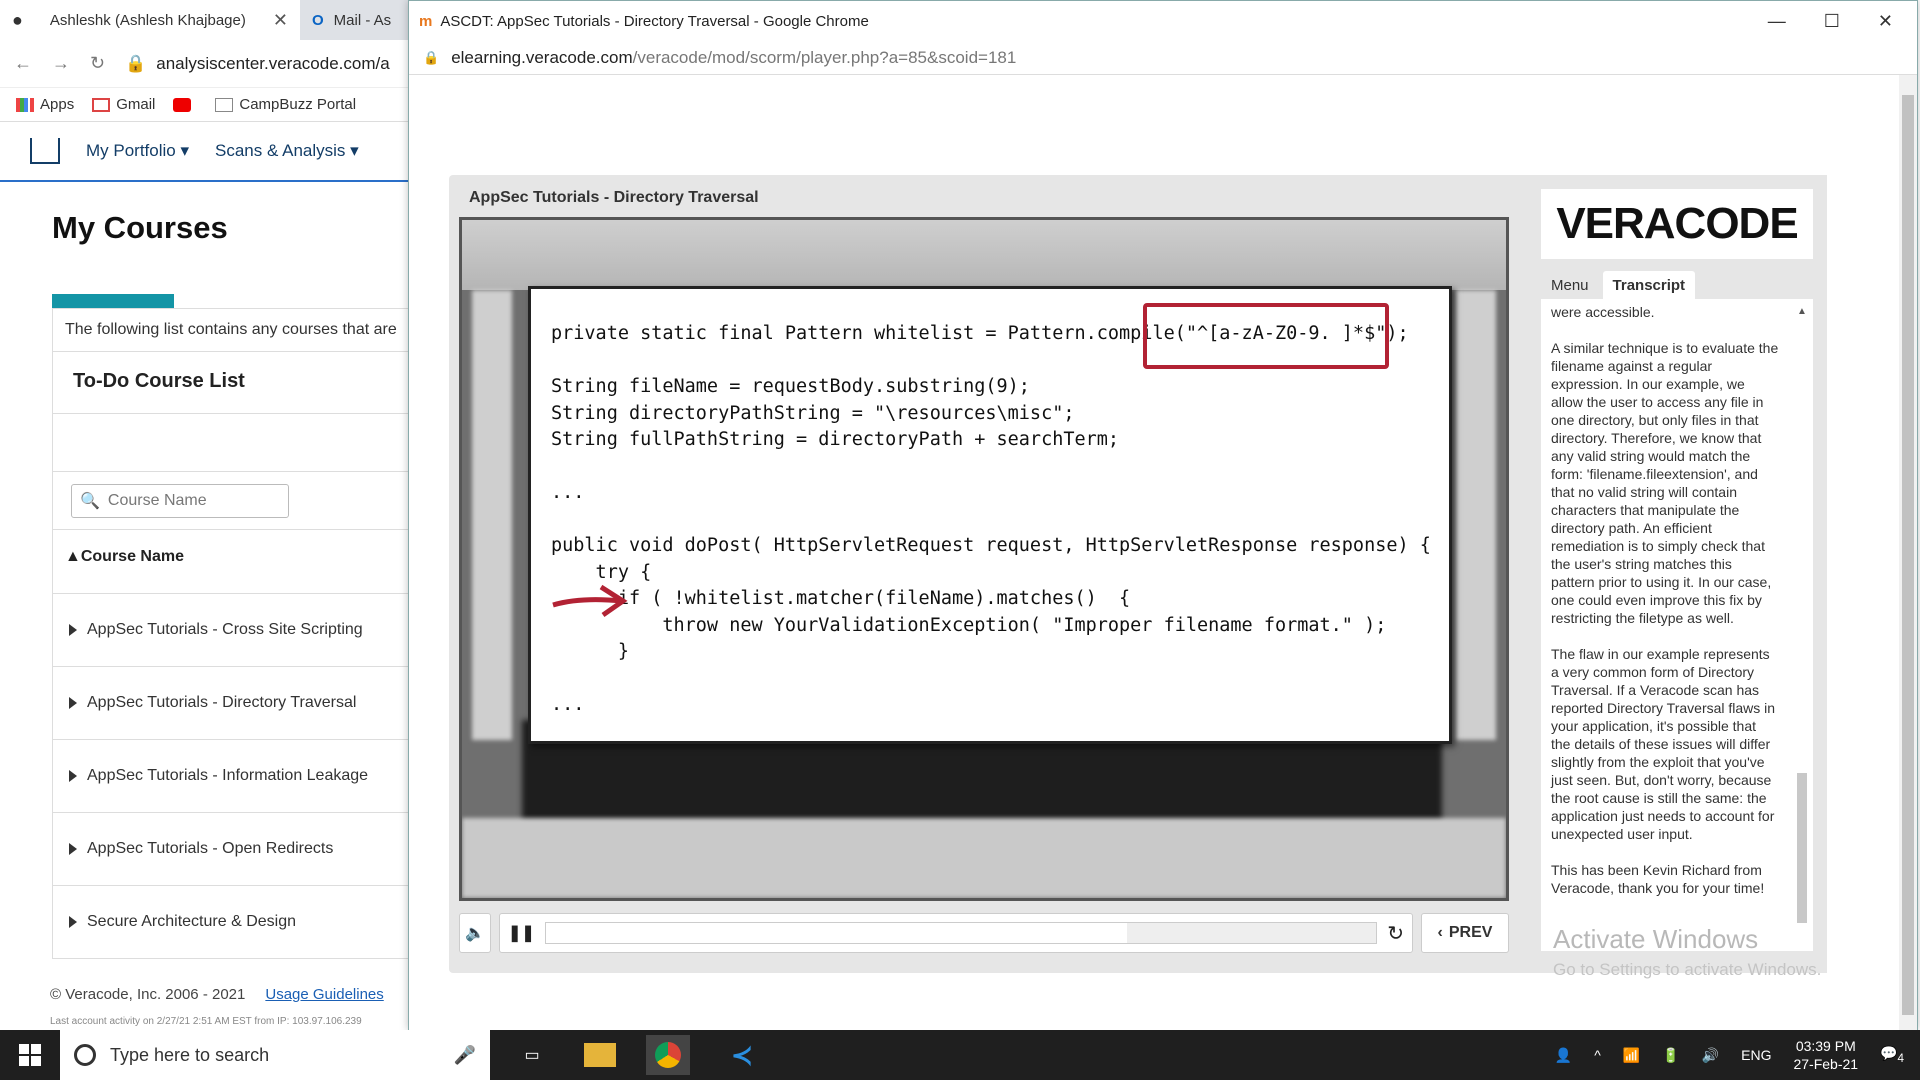  I want to click on chevron-up-icon: ^, so click(1597, 1055).